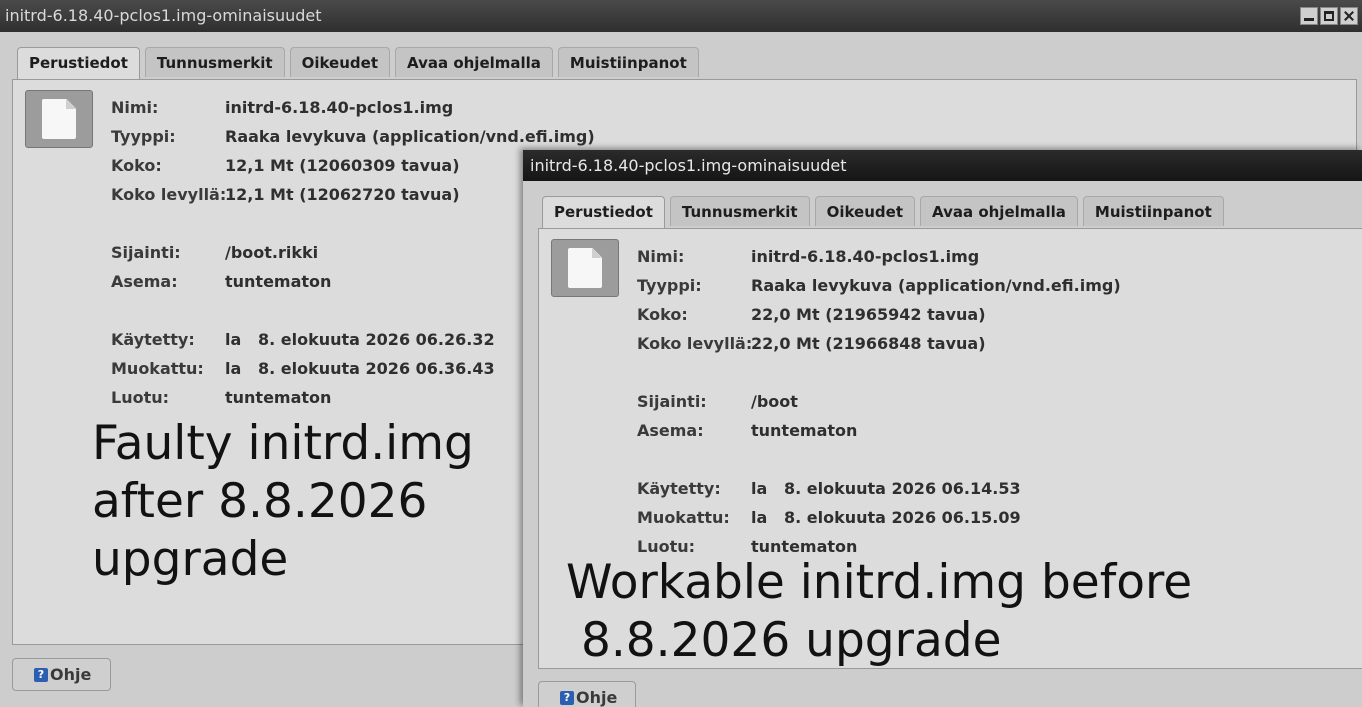  Describe the element at coordinates (868, 343) in the screenshot. I see `prop-value-disk-size: 22,0 Mt (21966848 tavua)` at that location.